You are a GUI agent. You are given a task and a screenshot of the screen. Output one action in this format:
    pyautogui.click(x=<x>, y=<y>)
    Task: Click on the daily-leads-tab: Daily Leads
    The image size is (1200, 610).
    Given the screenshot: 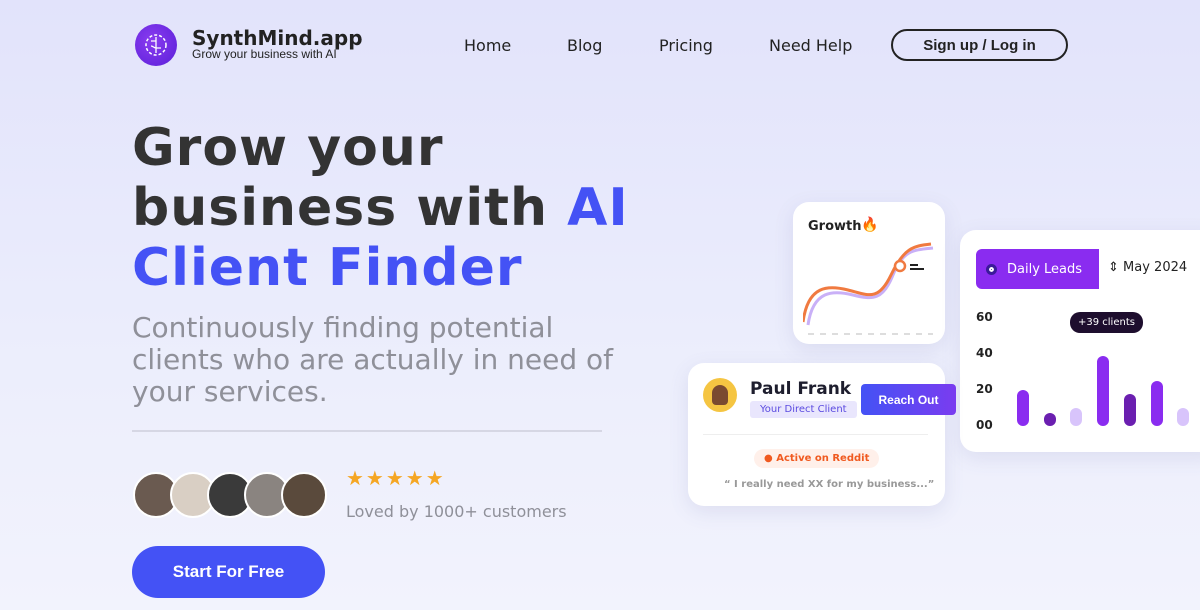 What is the action you would take?
    pyautogui.click(x=1037, y=269)
    